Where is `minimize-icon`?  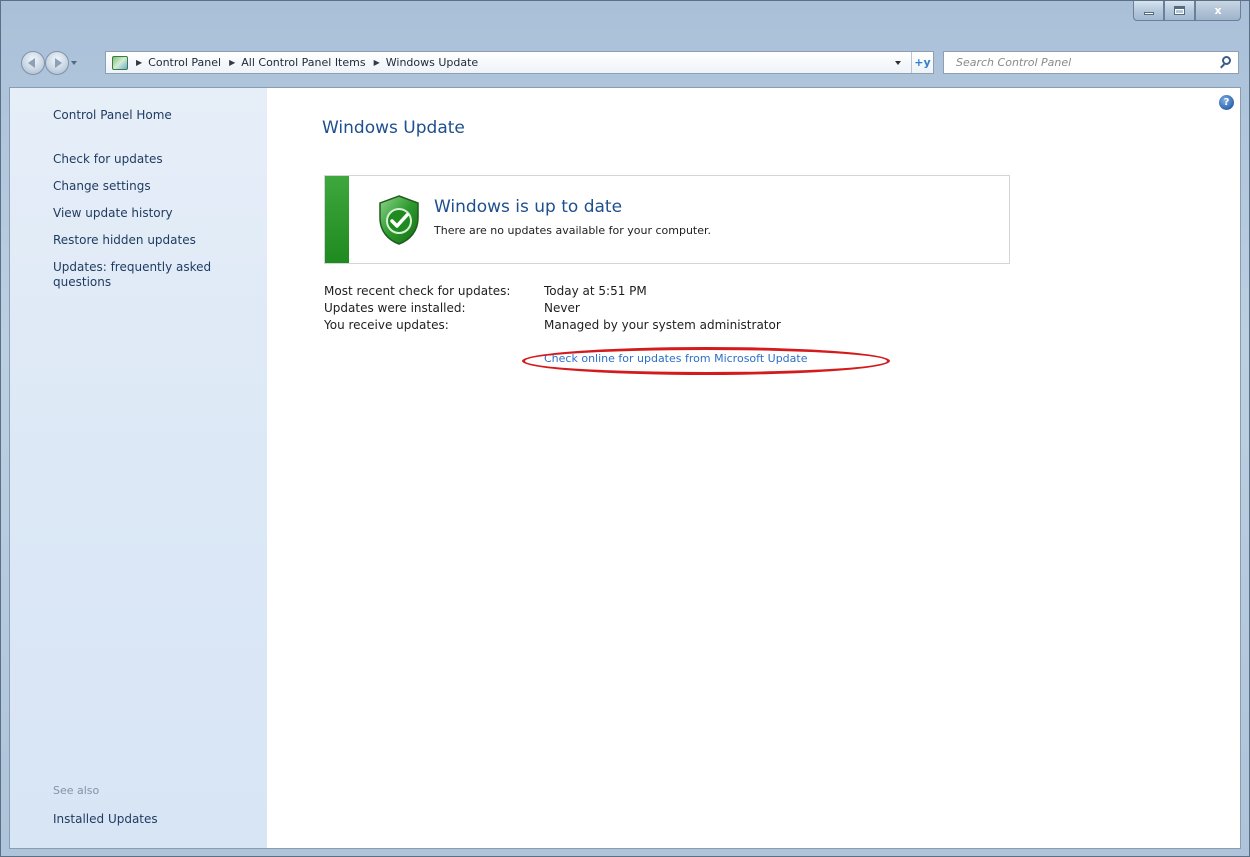 minimize-icon is located at coordinates (1148, 13).